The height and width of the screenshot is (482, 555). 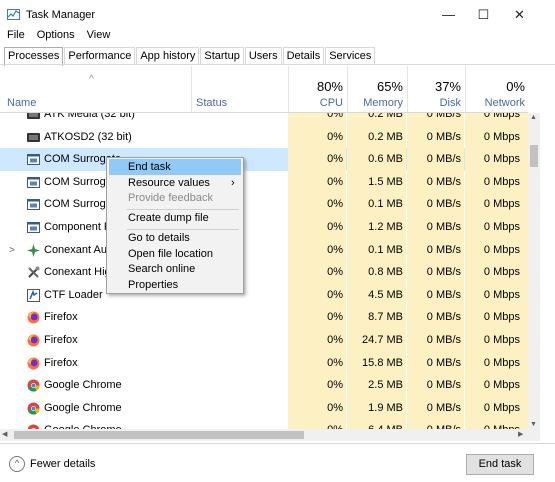 What do you see at coordinates (175, 285) in the screenshot?
I see `ctx-properties: Properties` at bounding box center [175, 285].